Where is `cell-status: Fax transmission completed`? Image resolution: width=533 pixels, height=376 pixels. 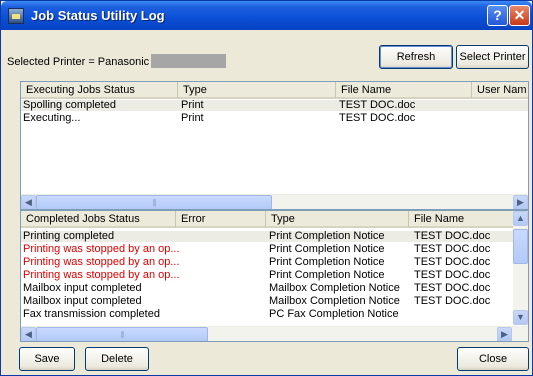 cell-status: Fax transmission completed is located at coordinates (91, 314).